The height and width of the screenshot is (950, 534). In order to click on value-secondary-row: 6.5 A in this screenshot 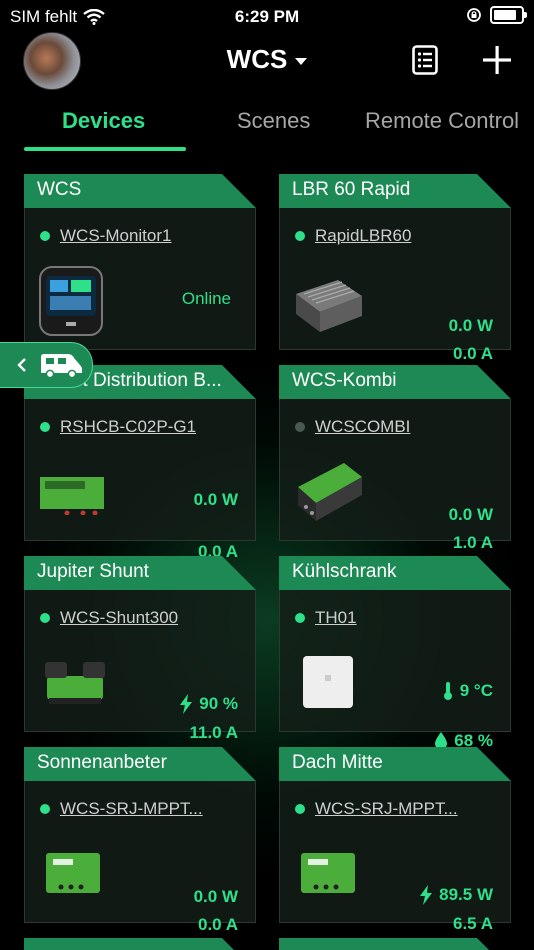, I will do `click(473, 924)`.